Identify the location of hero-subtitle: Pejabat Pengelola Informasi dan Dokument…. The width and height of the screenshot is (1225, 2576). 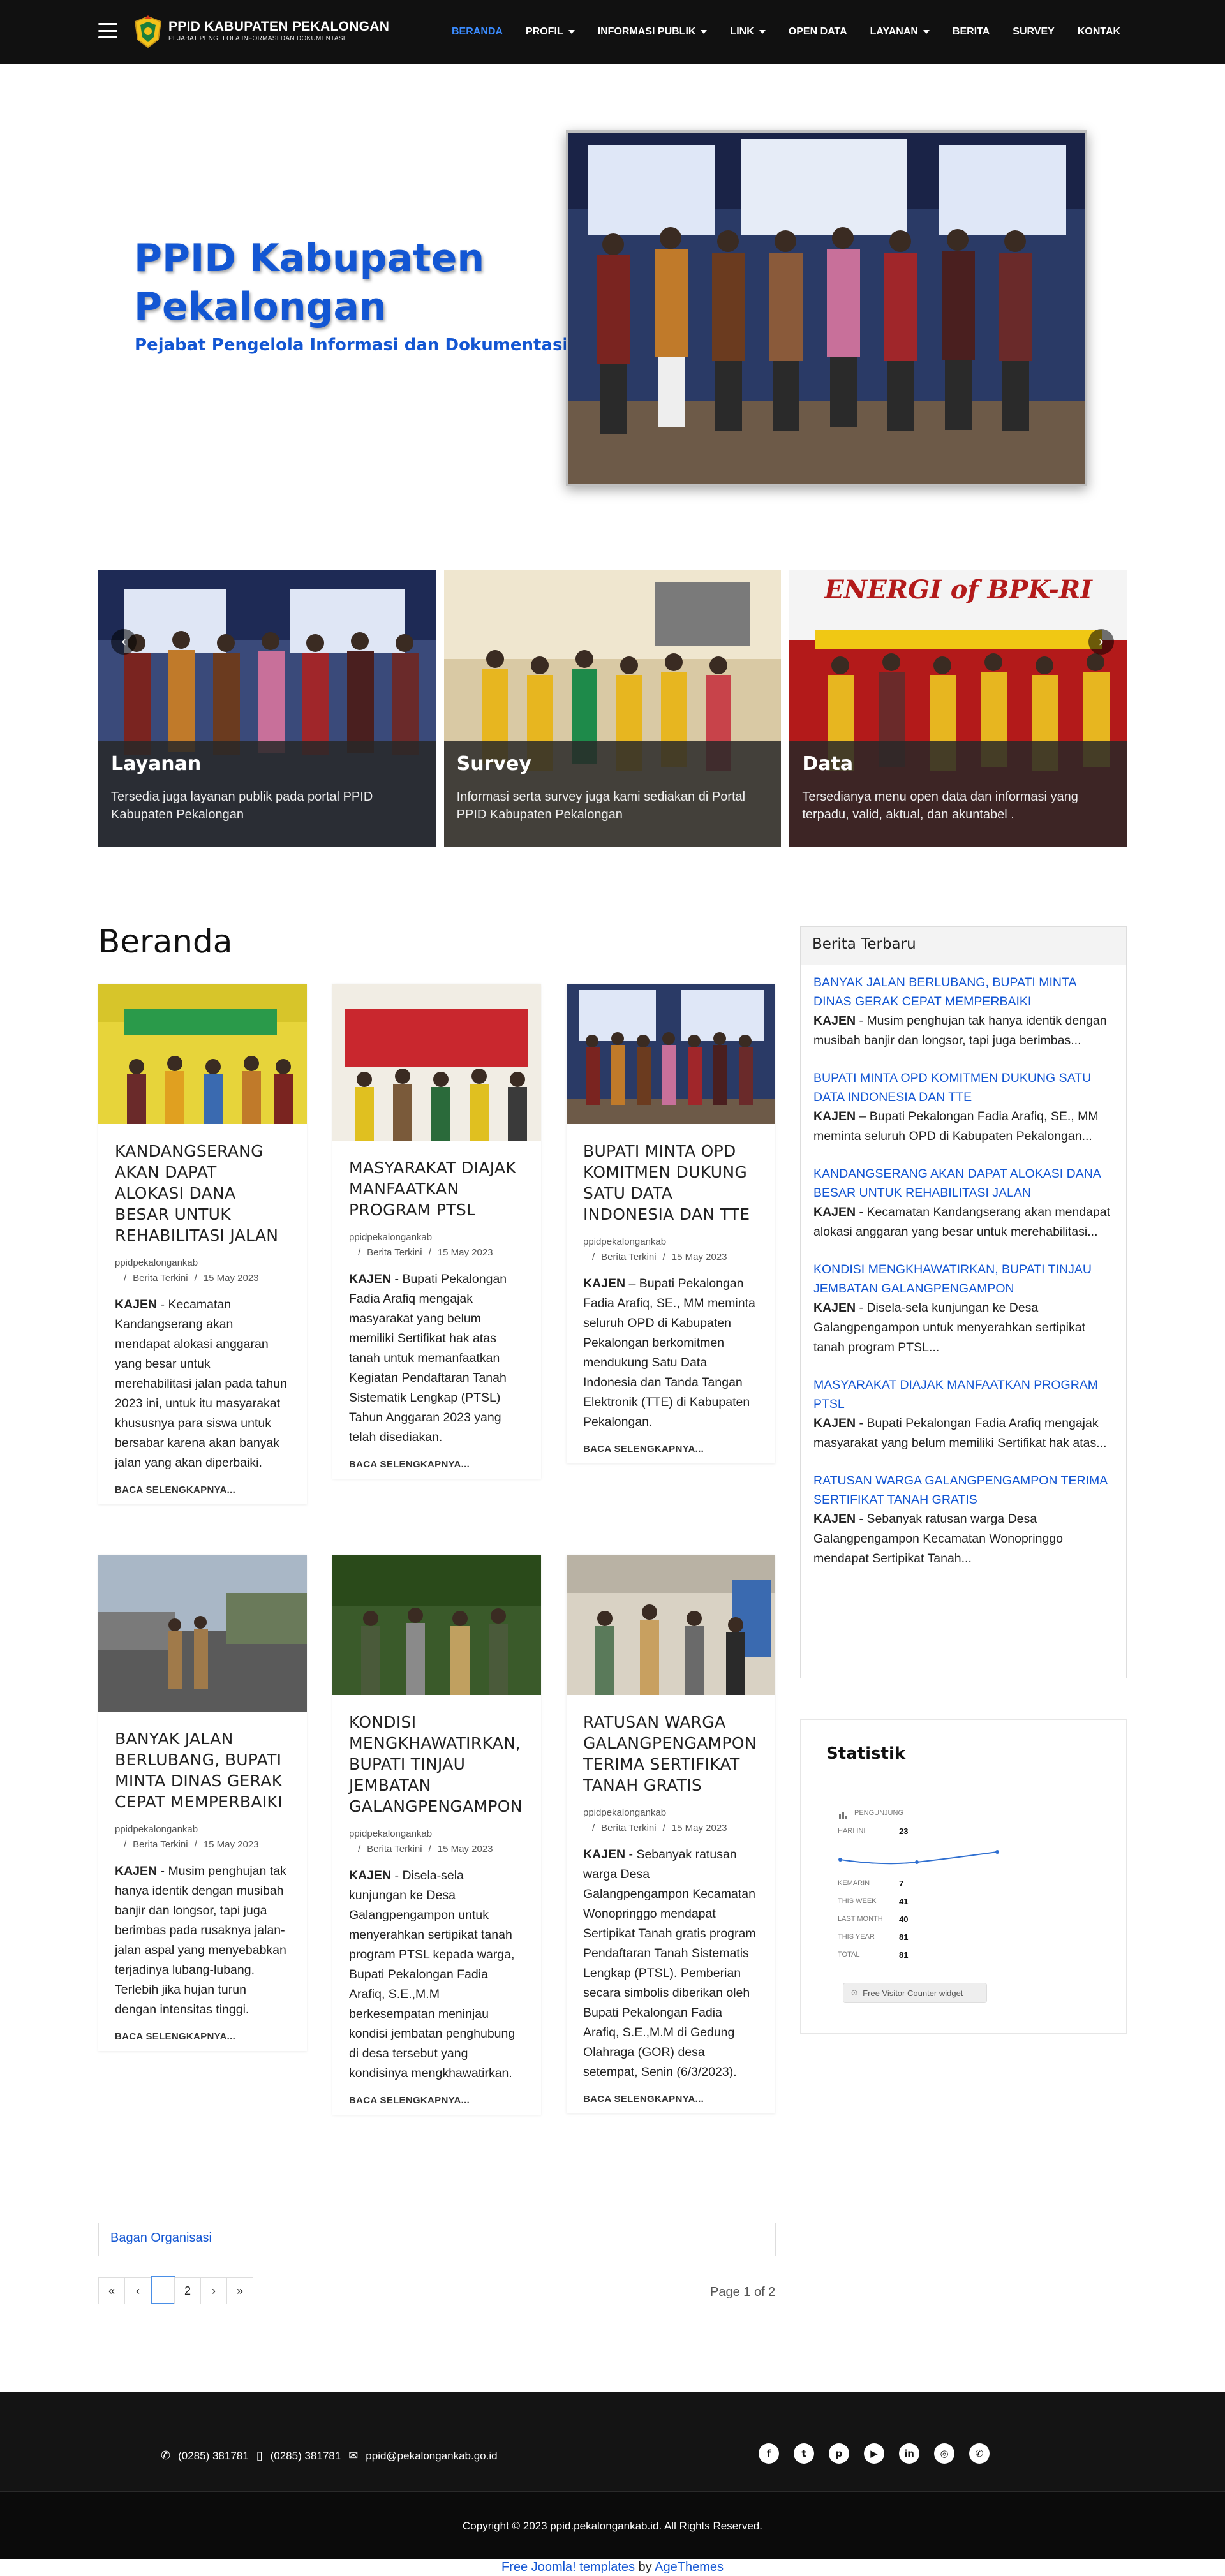
(351, 345).